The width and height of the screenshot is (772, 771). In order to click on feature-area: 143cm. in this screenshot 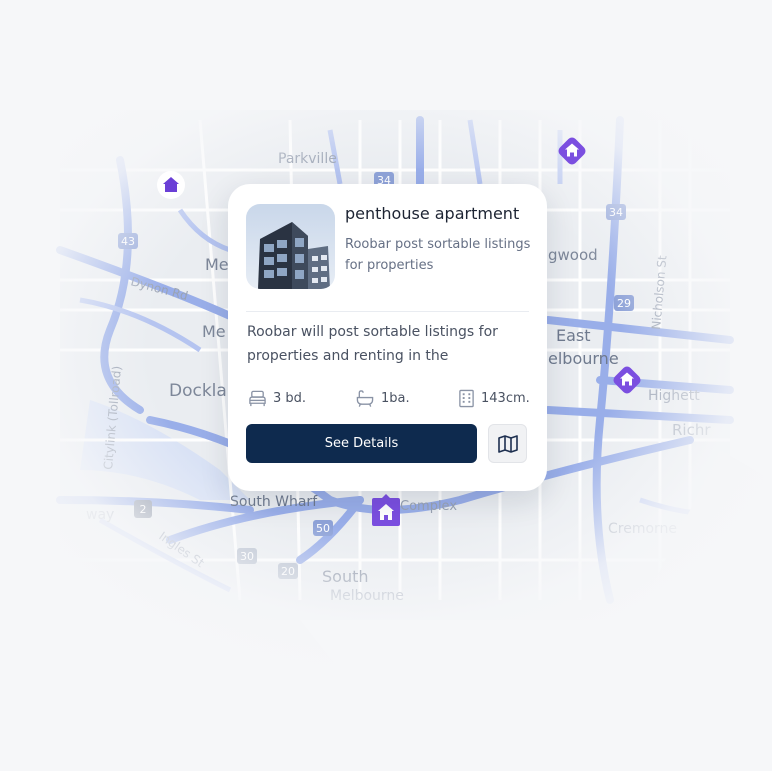, I will do `click(494, 398)`.